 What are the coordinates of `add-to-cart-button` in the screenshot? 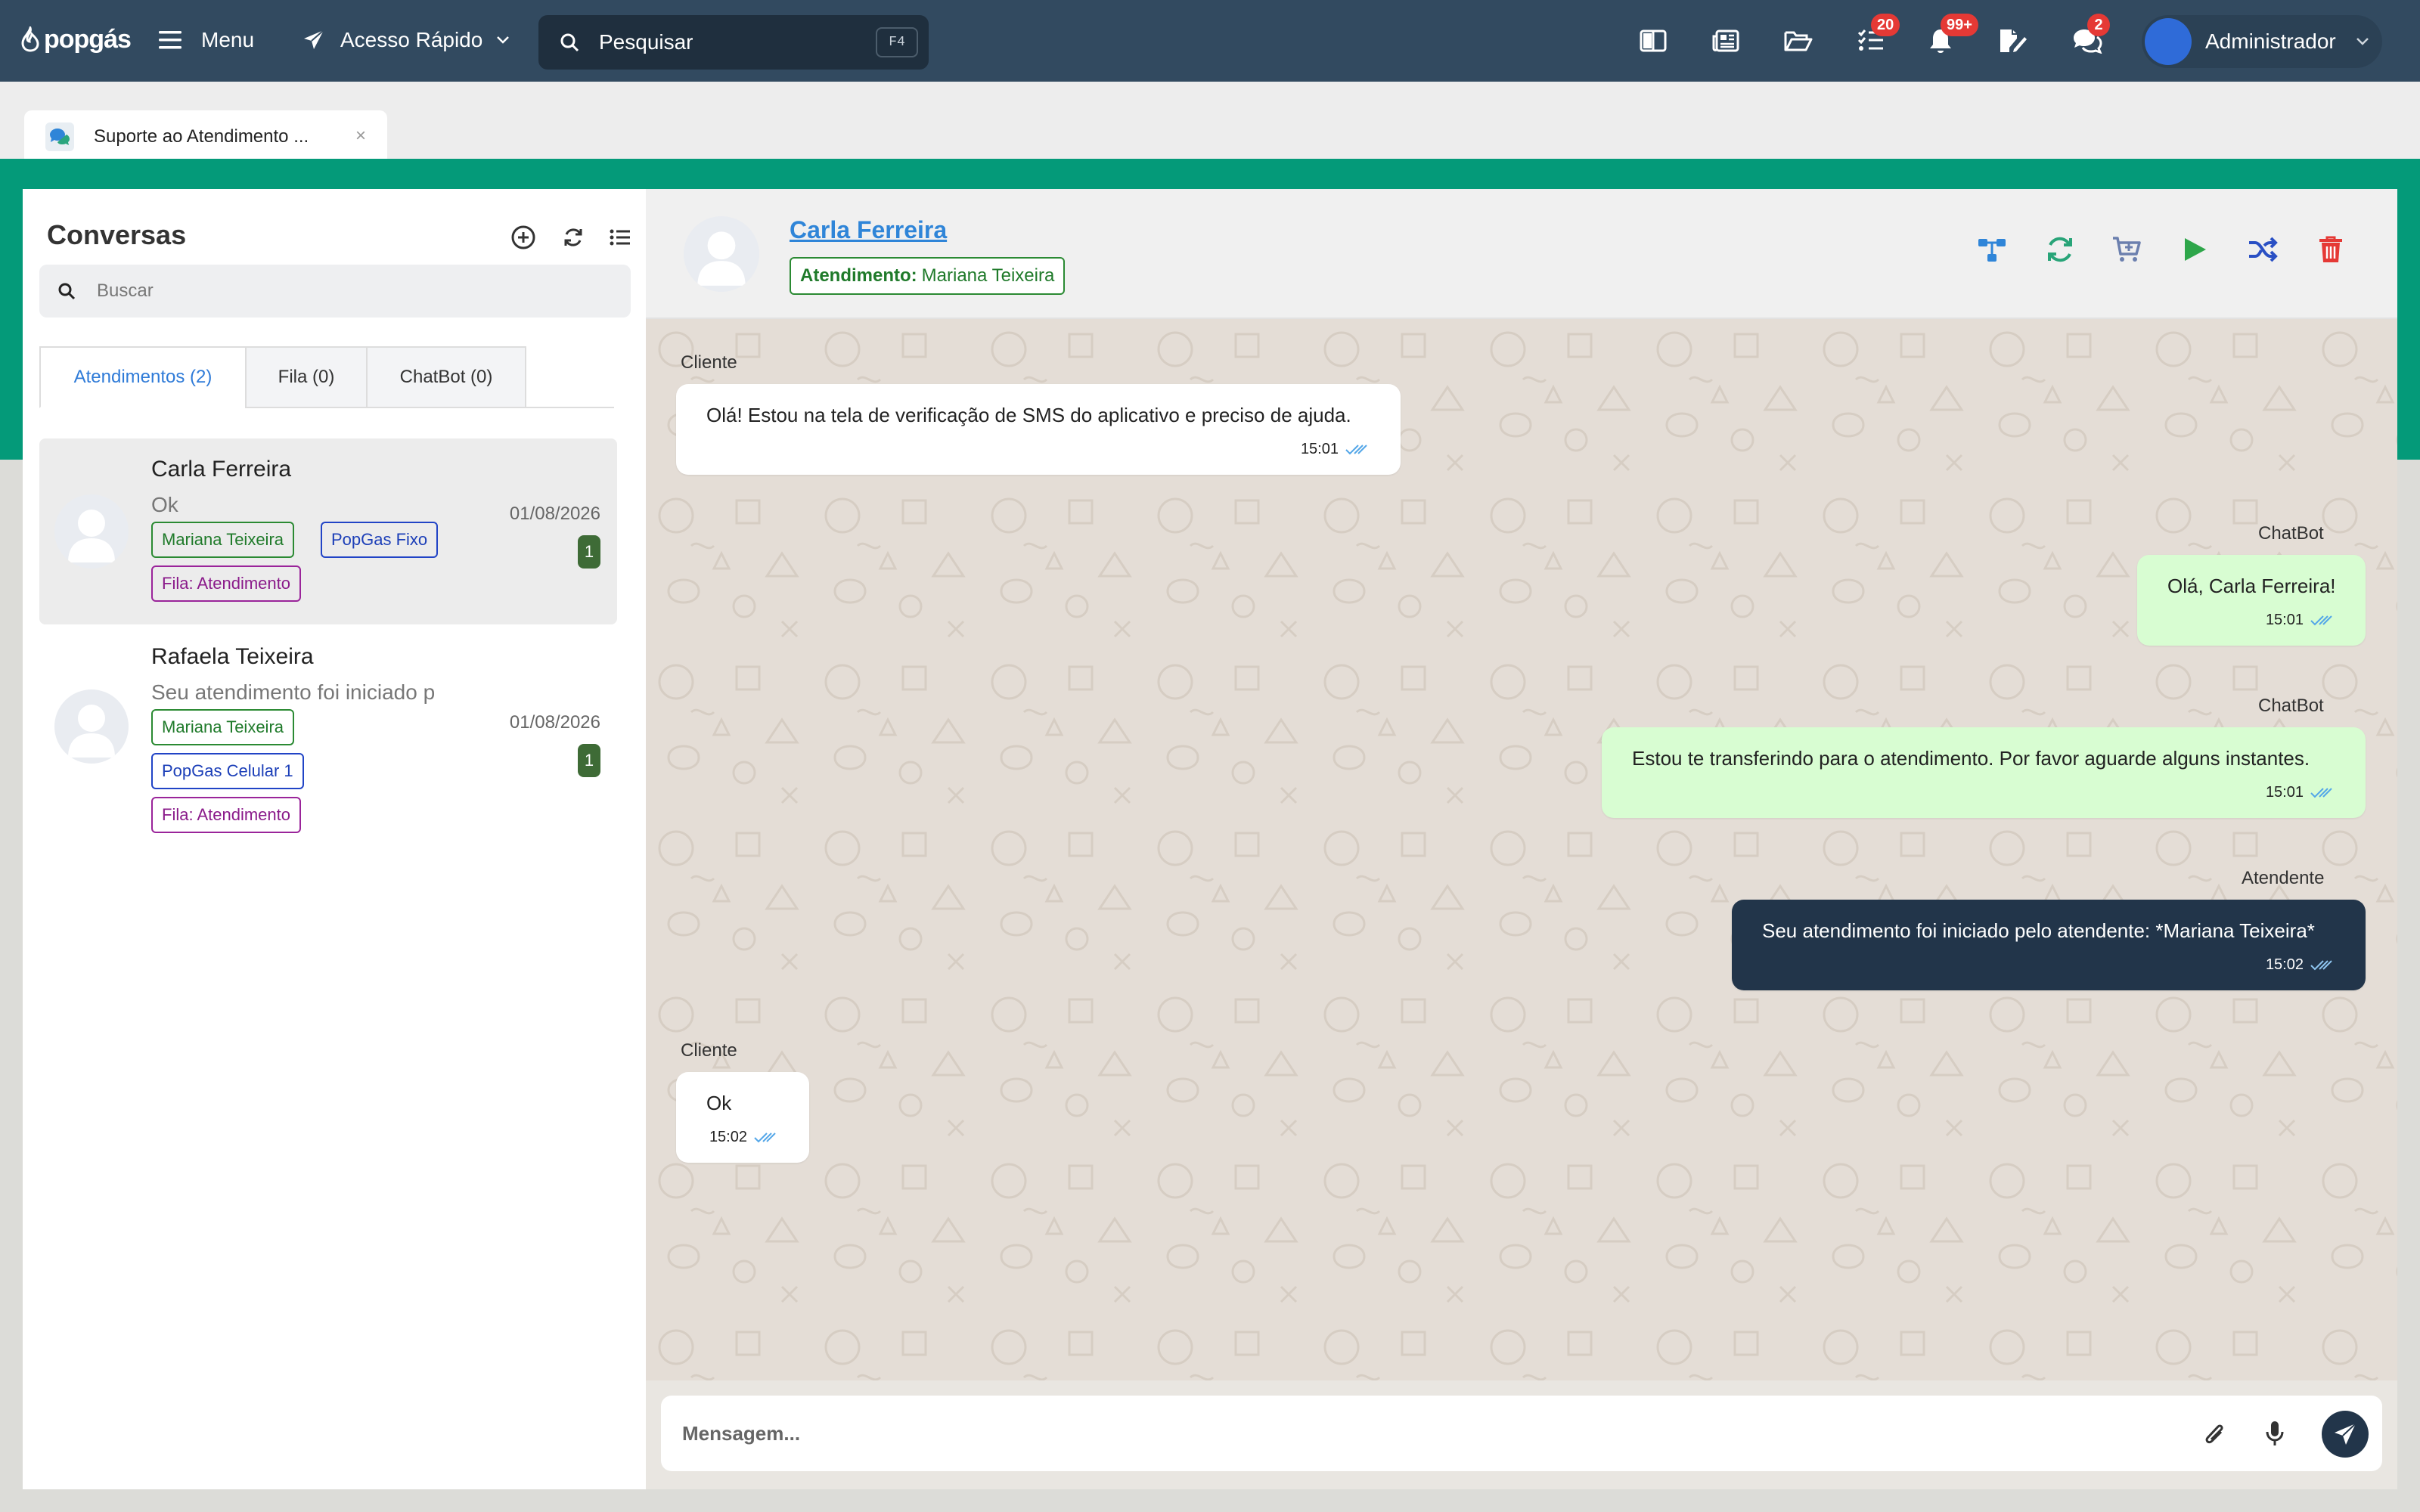 It's located at (2126, 249).